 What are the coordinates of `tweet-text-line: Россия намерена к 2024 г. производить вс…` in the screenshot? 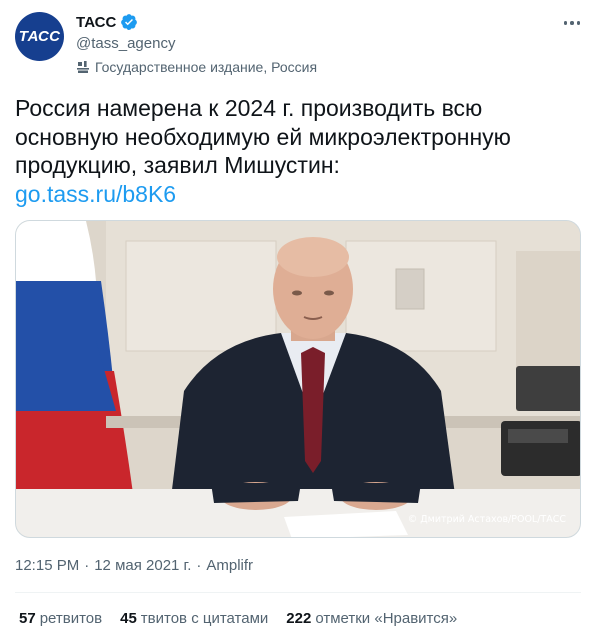 It's located at (249, 108).